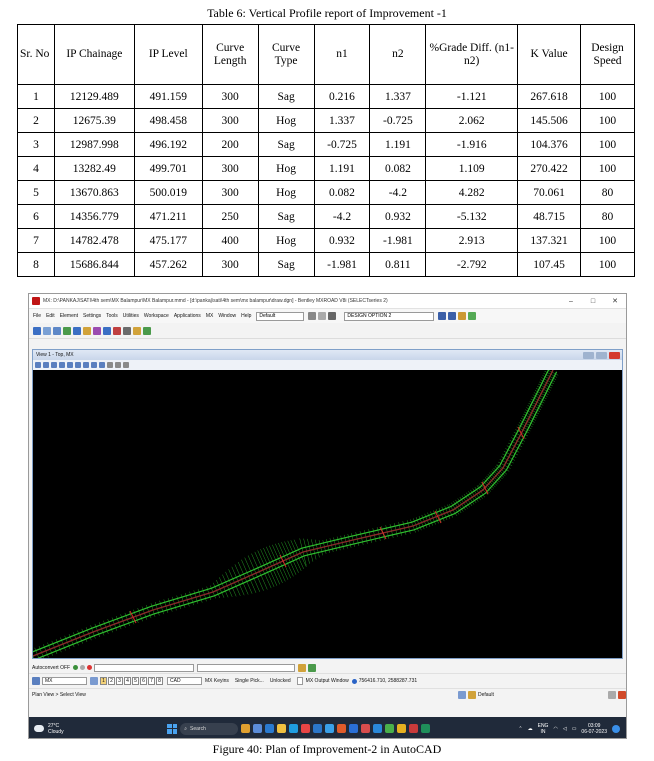 The width and height of the screenshot is (654, 761). I want to click on weather-widget: 27°C Cloudy, so click(54, 729).